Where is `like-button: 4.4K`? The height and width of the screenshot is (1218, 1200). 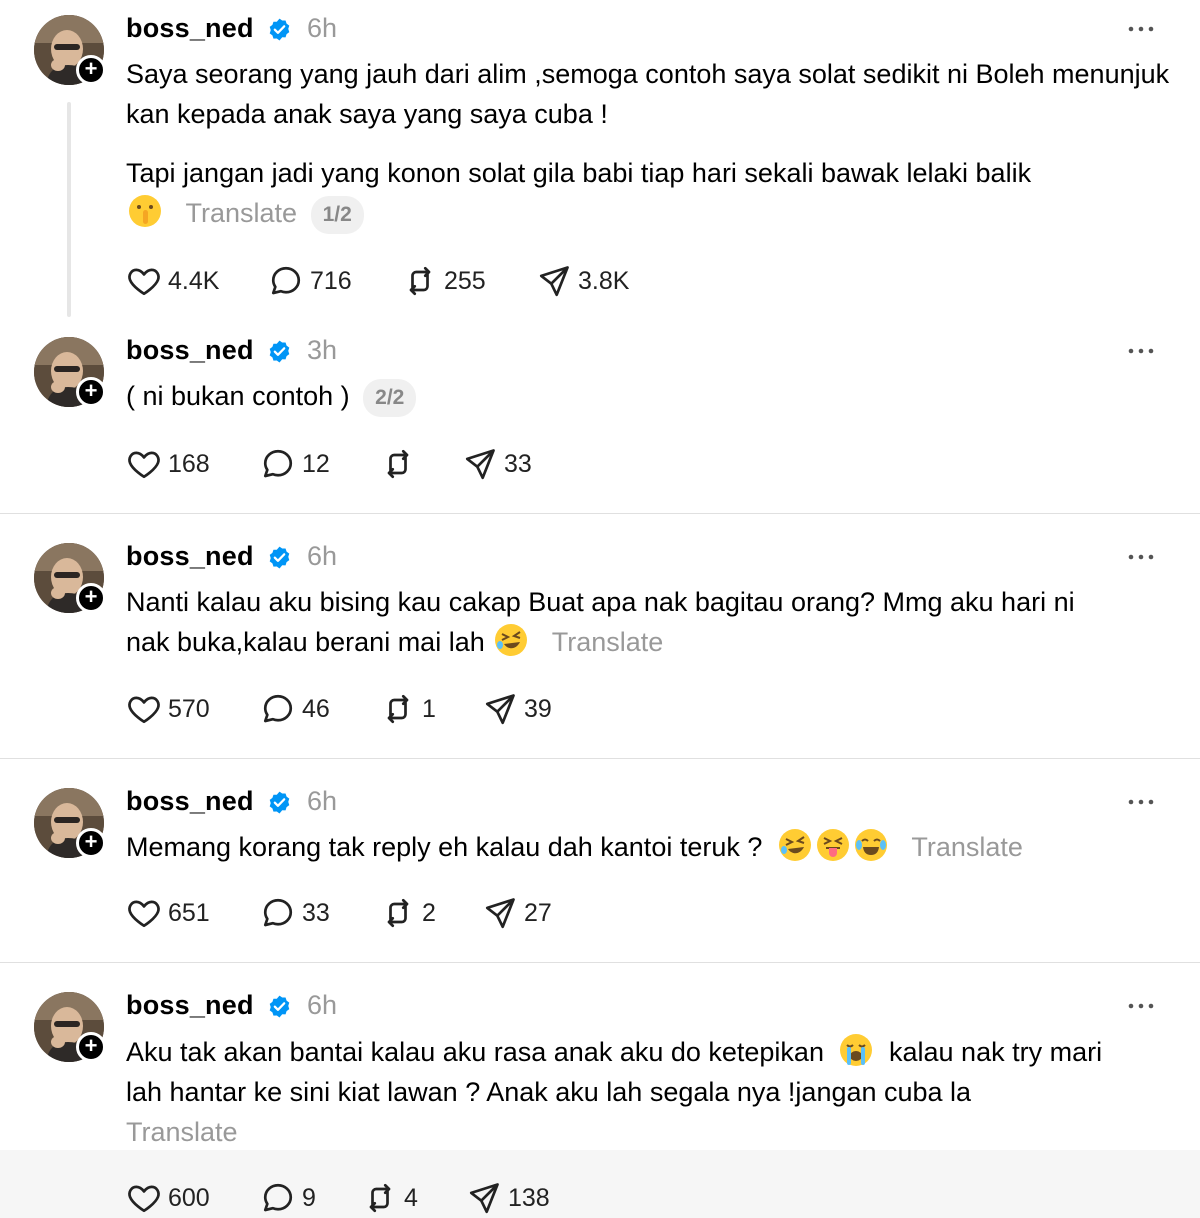
like-button: 4.4K is located at coordinates (172, 281).